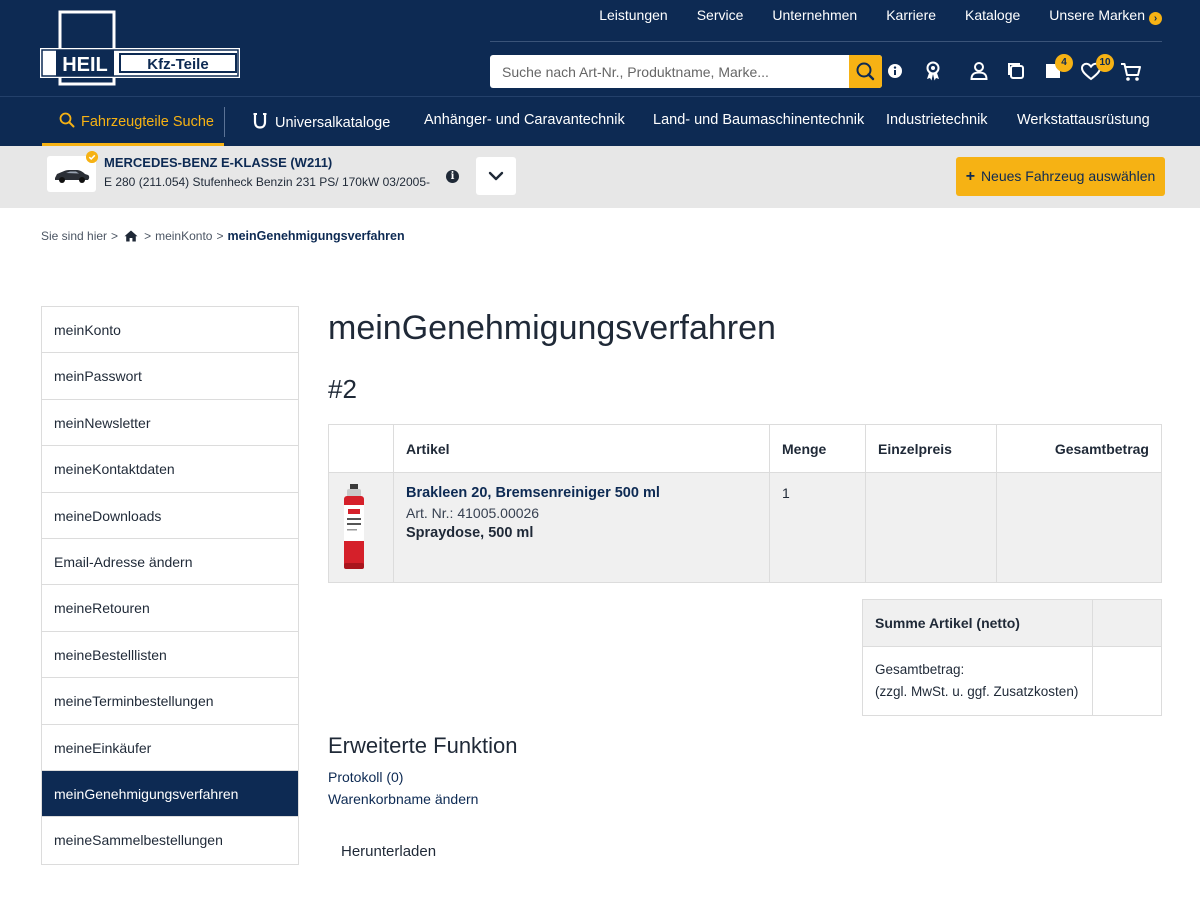 The image size is (1200, 900). What do you see at coordinates (365, 777) in the screenshot?
I see `protocol-link: Protokoll (0)` at bounding box center [365, 777].